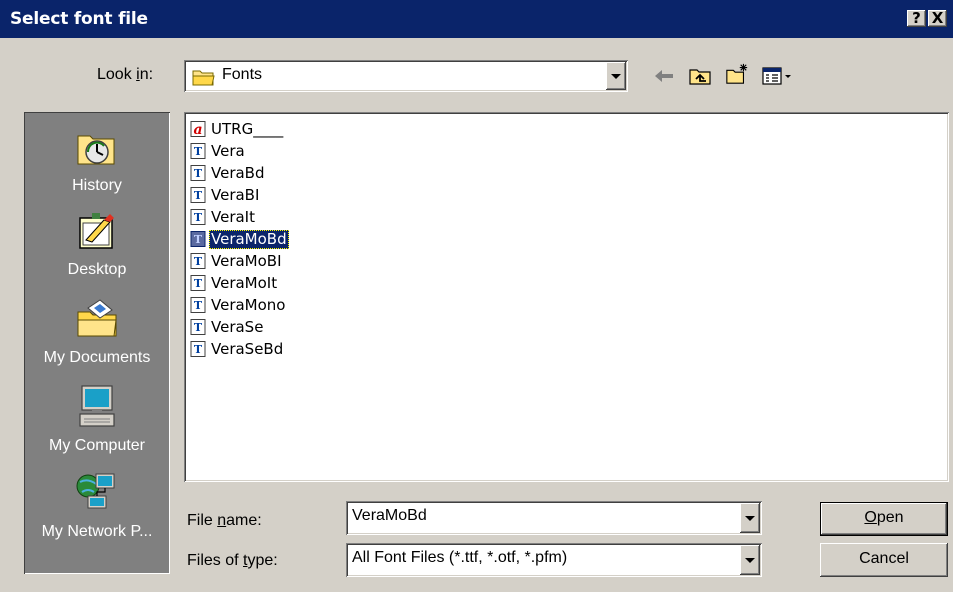 This screenshot has width=953, height=592. I want to click on up-one-level-icon, so click(701, 76).